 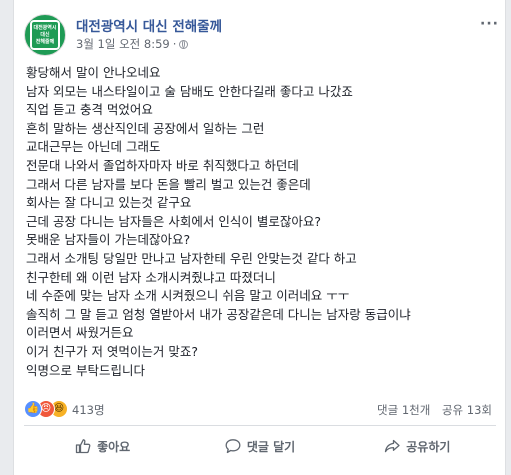 What do you see at coordinates (467, 410) in the screenshot?
I see `share-count: 공유 13회` at bounding box center [467, 410].